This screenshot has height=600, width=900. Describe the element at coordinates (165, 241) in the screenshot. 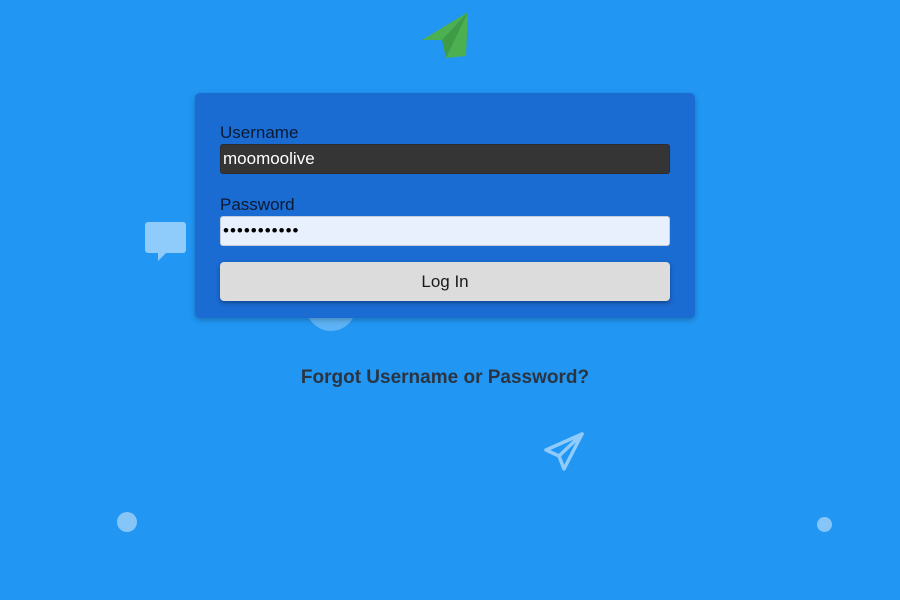

I see `chat-bubble-icon` at that location.